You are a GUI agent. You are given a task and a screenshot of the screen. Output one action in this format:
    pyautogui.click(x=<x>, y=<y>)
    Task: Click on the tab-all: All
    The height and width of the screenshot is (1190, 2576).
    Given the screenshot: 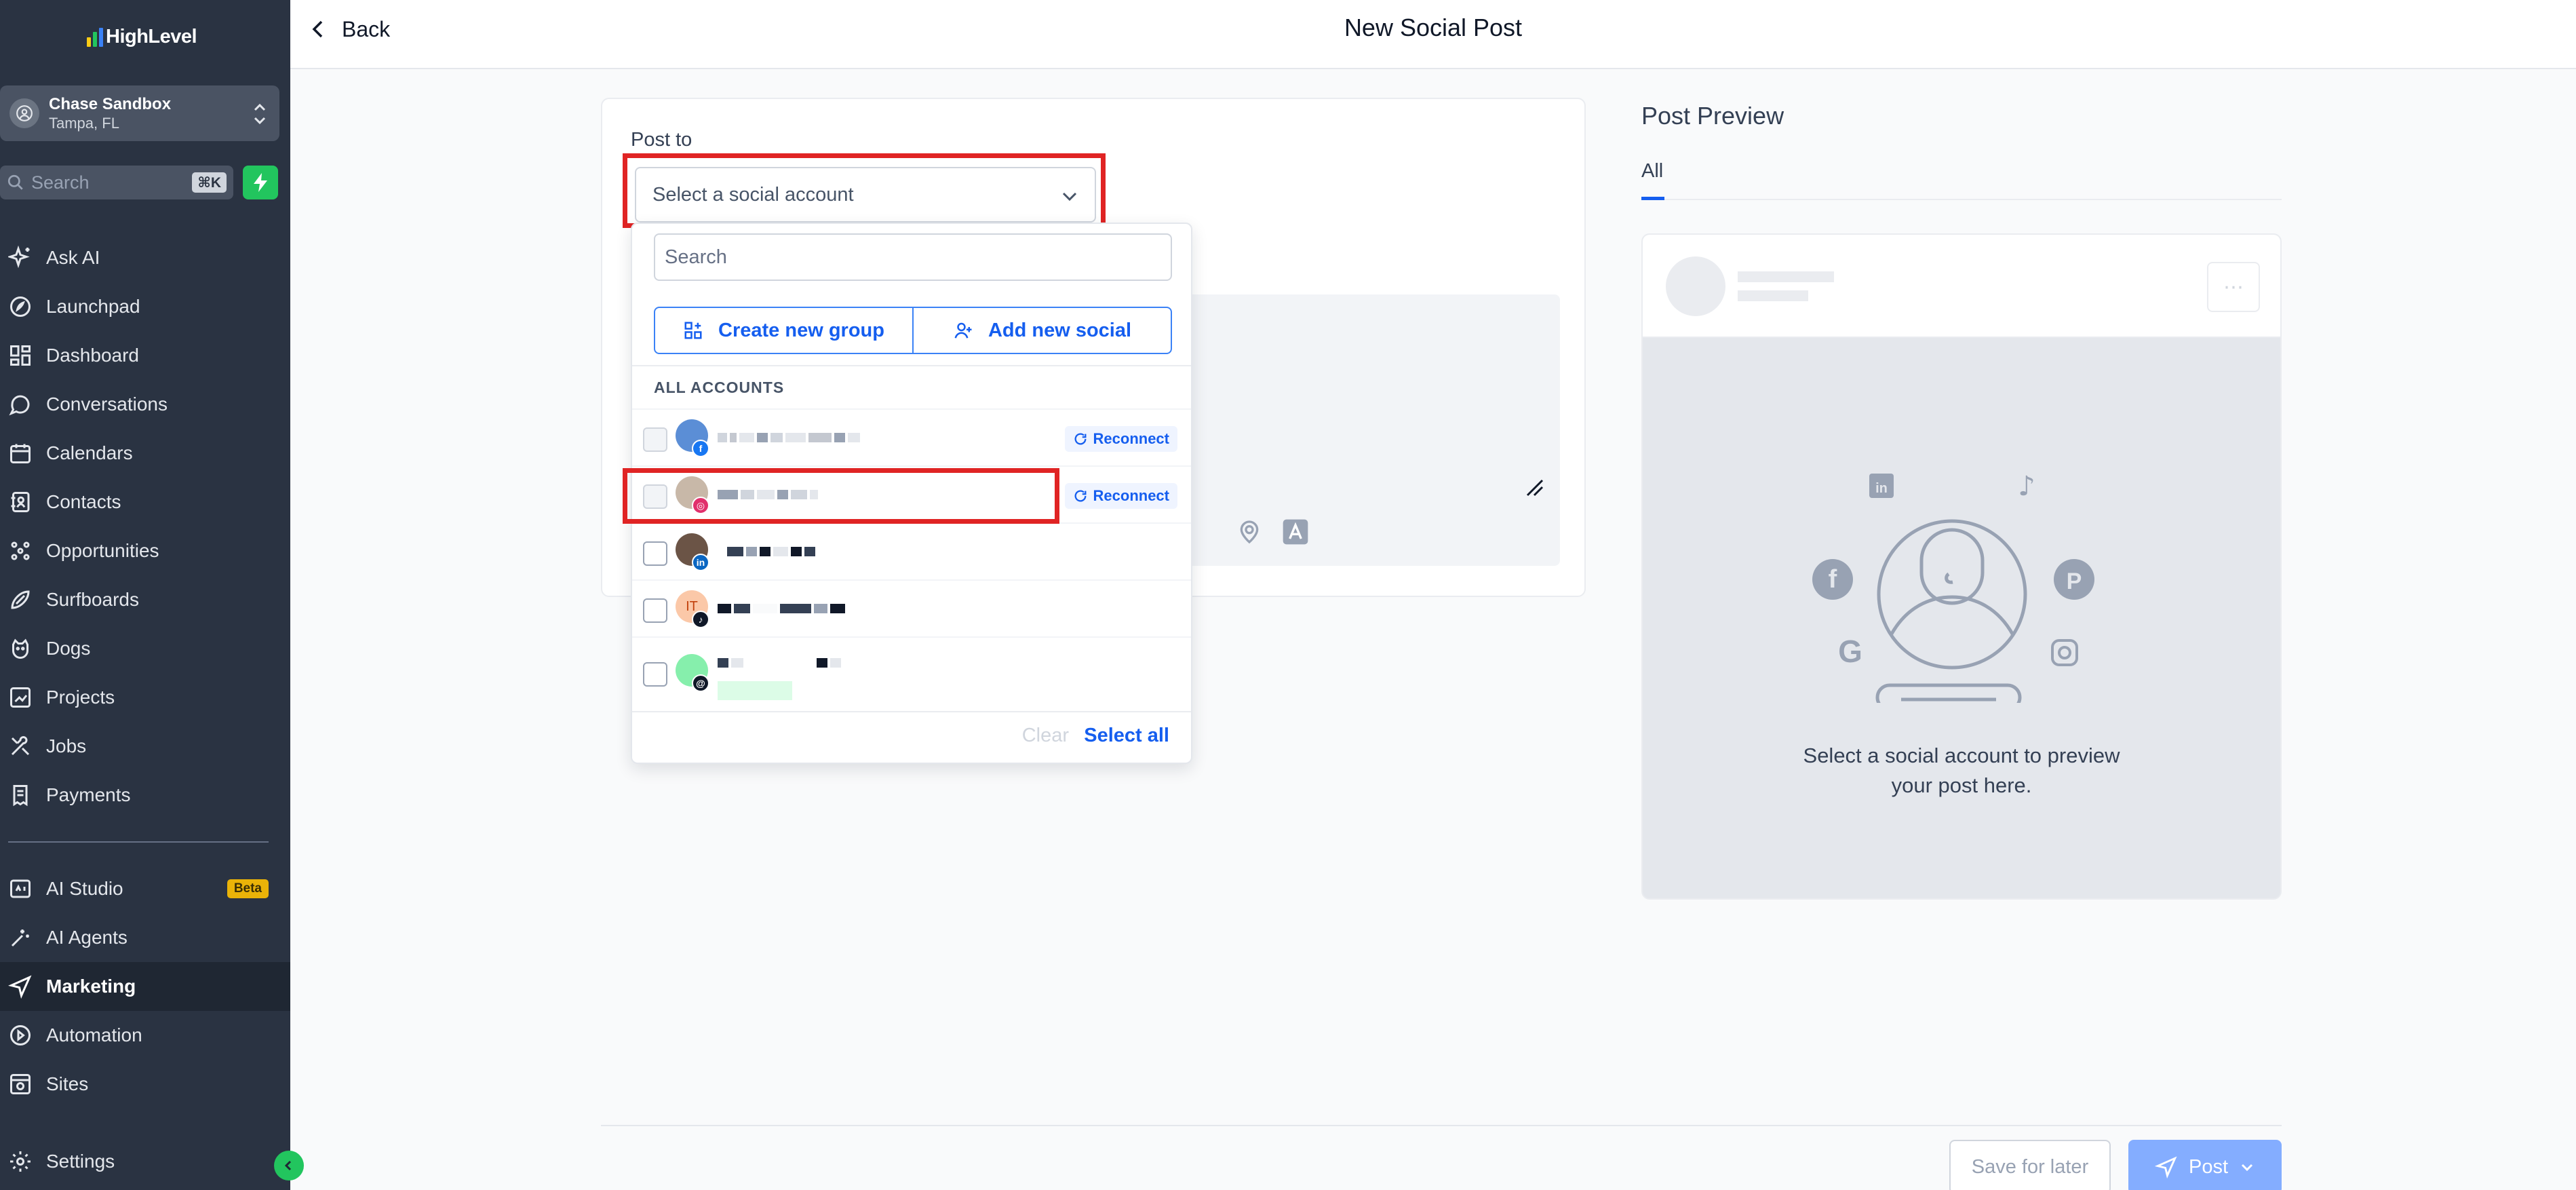 What is the action you would take?
    pyautogui.click(x=1652, y=172)
    